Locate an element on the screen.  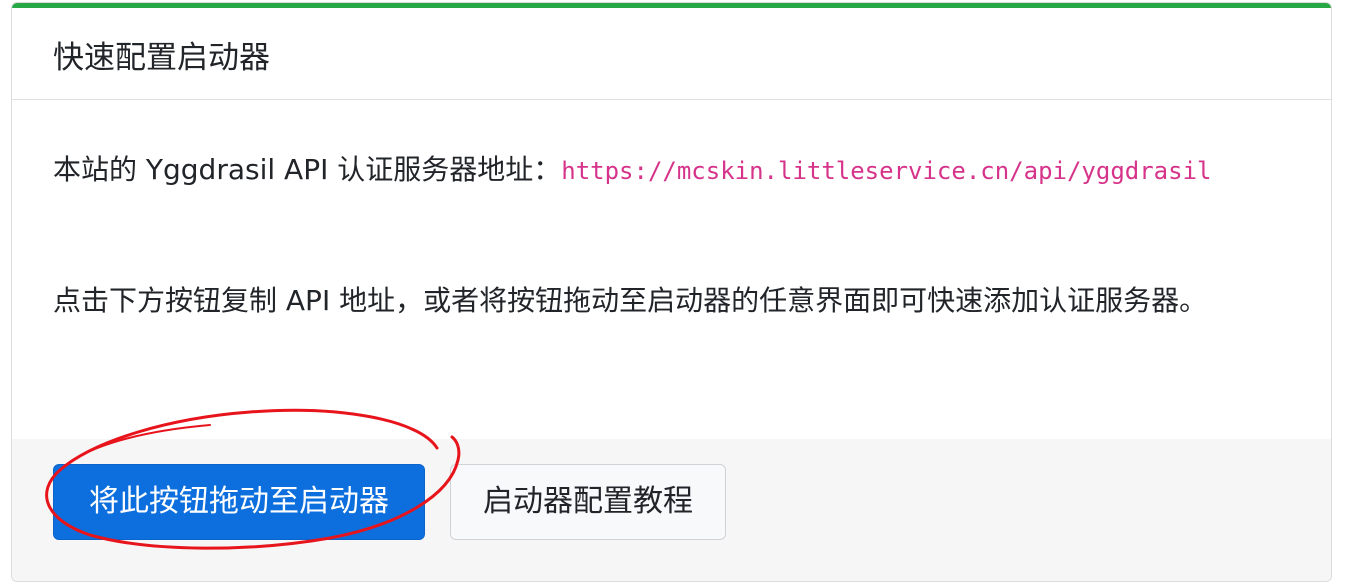
card-title: 快速配置启动器 is located at coordinates (161, 58).